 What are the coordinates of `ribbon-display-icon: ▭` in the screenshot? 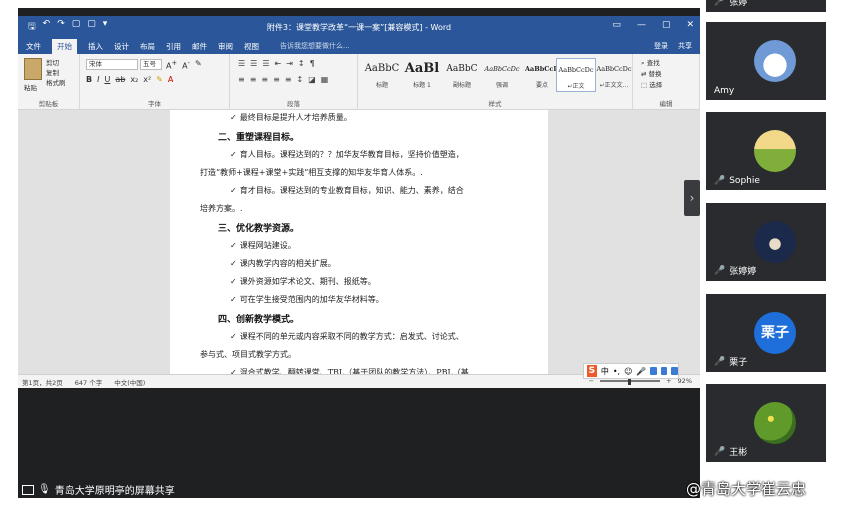 It's located at (616, 25).